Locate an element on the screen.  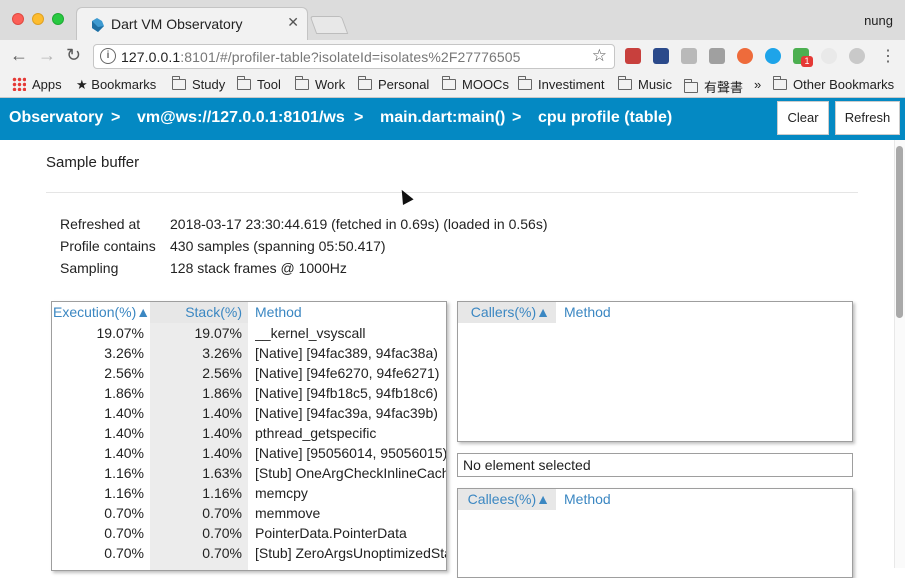
bookmark-folder-other: Other Bookmarks is located at coordinates (833, 84).